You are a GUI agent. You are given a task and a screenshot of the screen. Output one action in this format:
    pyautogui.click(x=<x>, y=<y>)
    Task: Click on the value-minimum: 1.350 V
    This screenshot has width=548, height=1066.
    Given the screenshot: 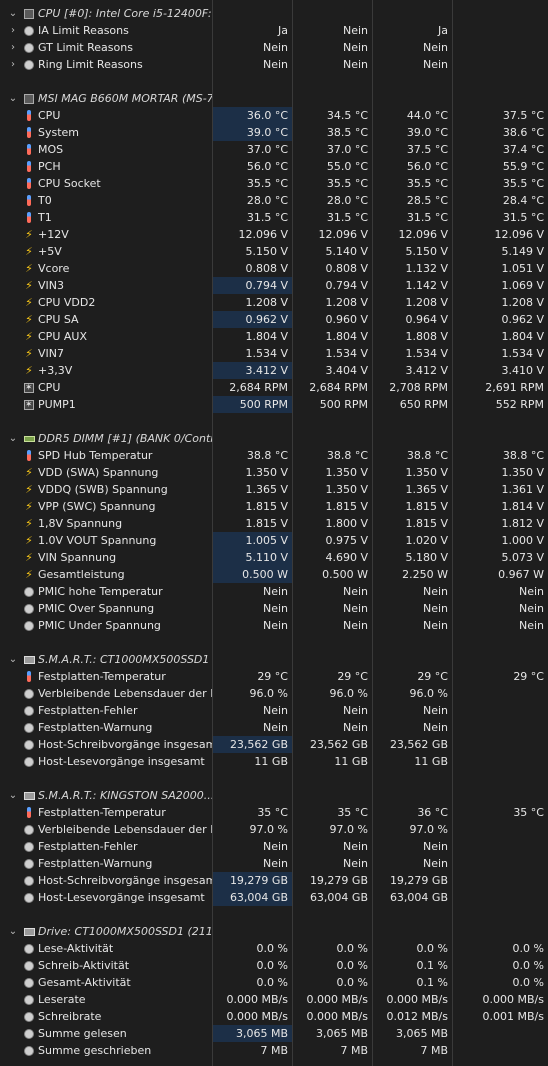 What is the action you would take?
    pyautogui.click(x=346, y=489)
    